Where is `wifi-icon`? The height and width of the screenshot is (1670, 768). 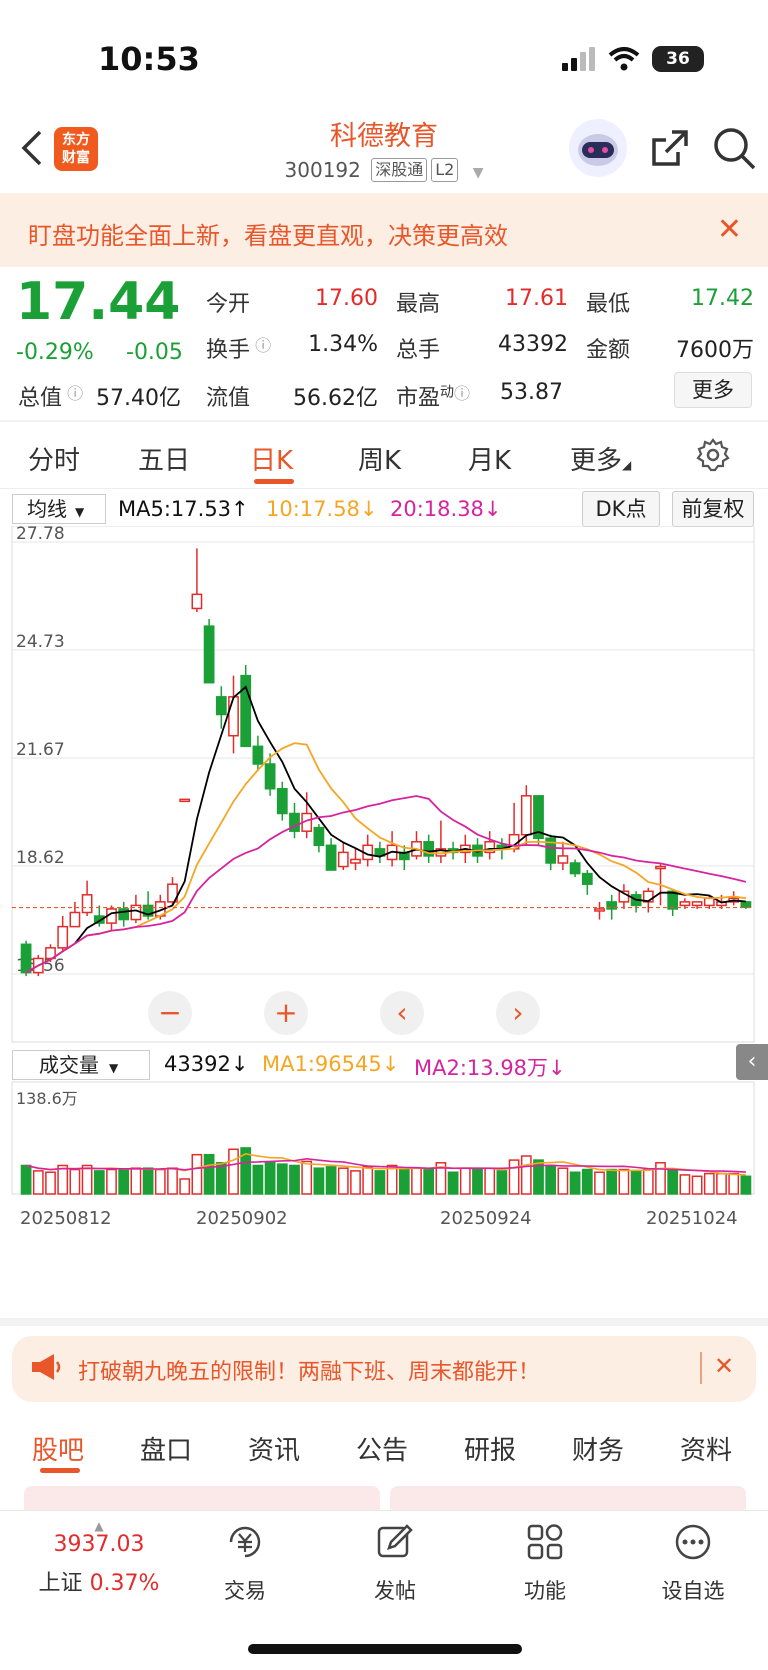
wifi-icon is located at coordinates (624, 59).